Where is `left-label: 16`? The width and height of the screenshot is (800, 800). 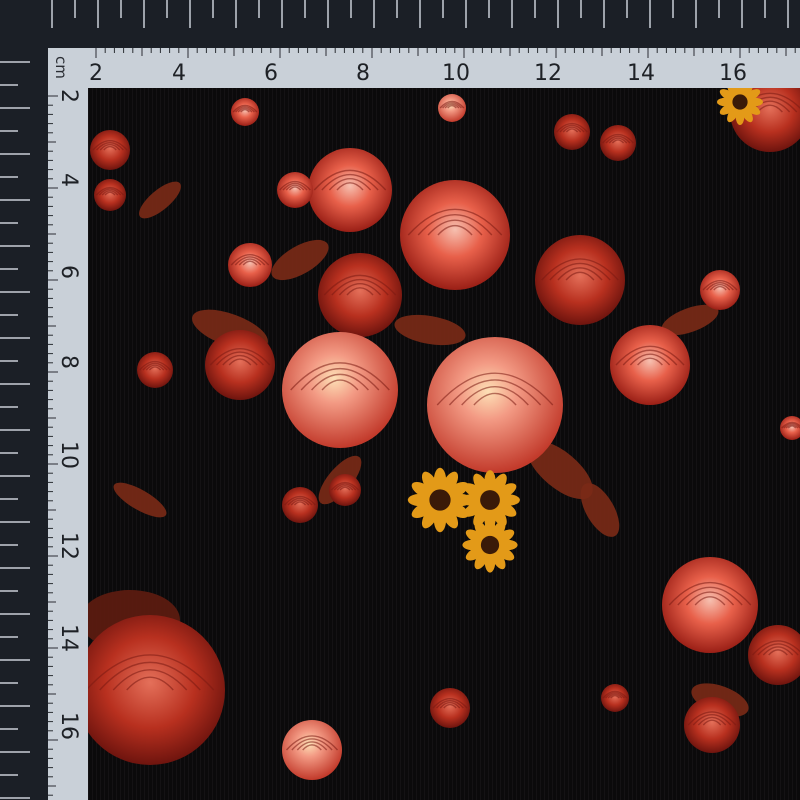
left-label: 16 is located at coordinates (68, 726).